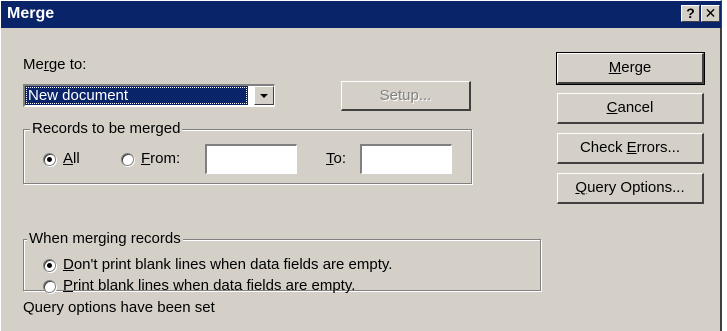 Image resolution: width=727 pixels, height=331 pixels. What do you see at coordinates (630, 68) in the screenshot?
I see `merge-button: Merge` at bounding box center [630, 68].